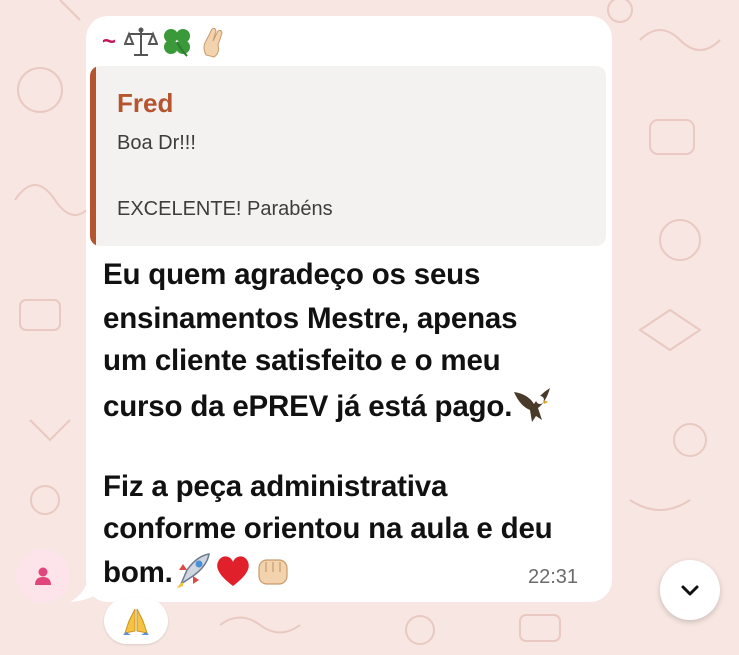  Describe the element at coordinates (275, 486) in the screenshot. I see `message-text-line: Fiz a peça administrativa` at that location.